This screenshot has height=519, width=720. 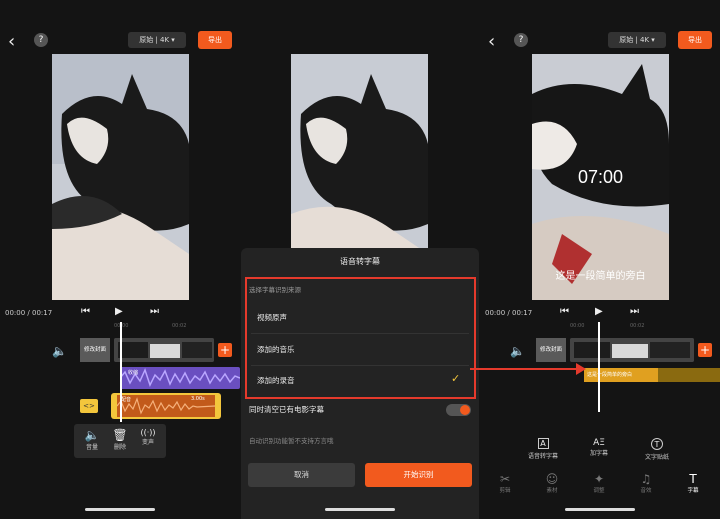 What do you see at coordinates (91, 447) in the screenshot?
I see `volume-tool-label: 音量` at bounding box center [91, 447].